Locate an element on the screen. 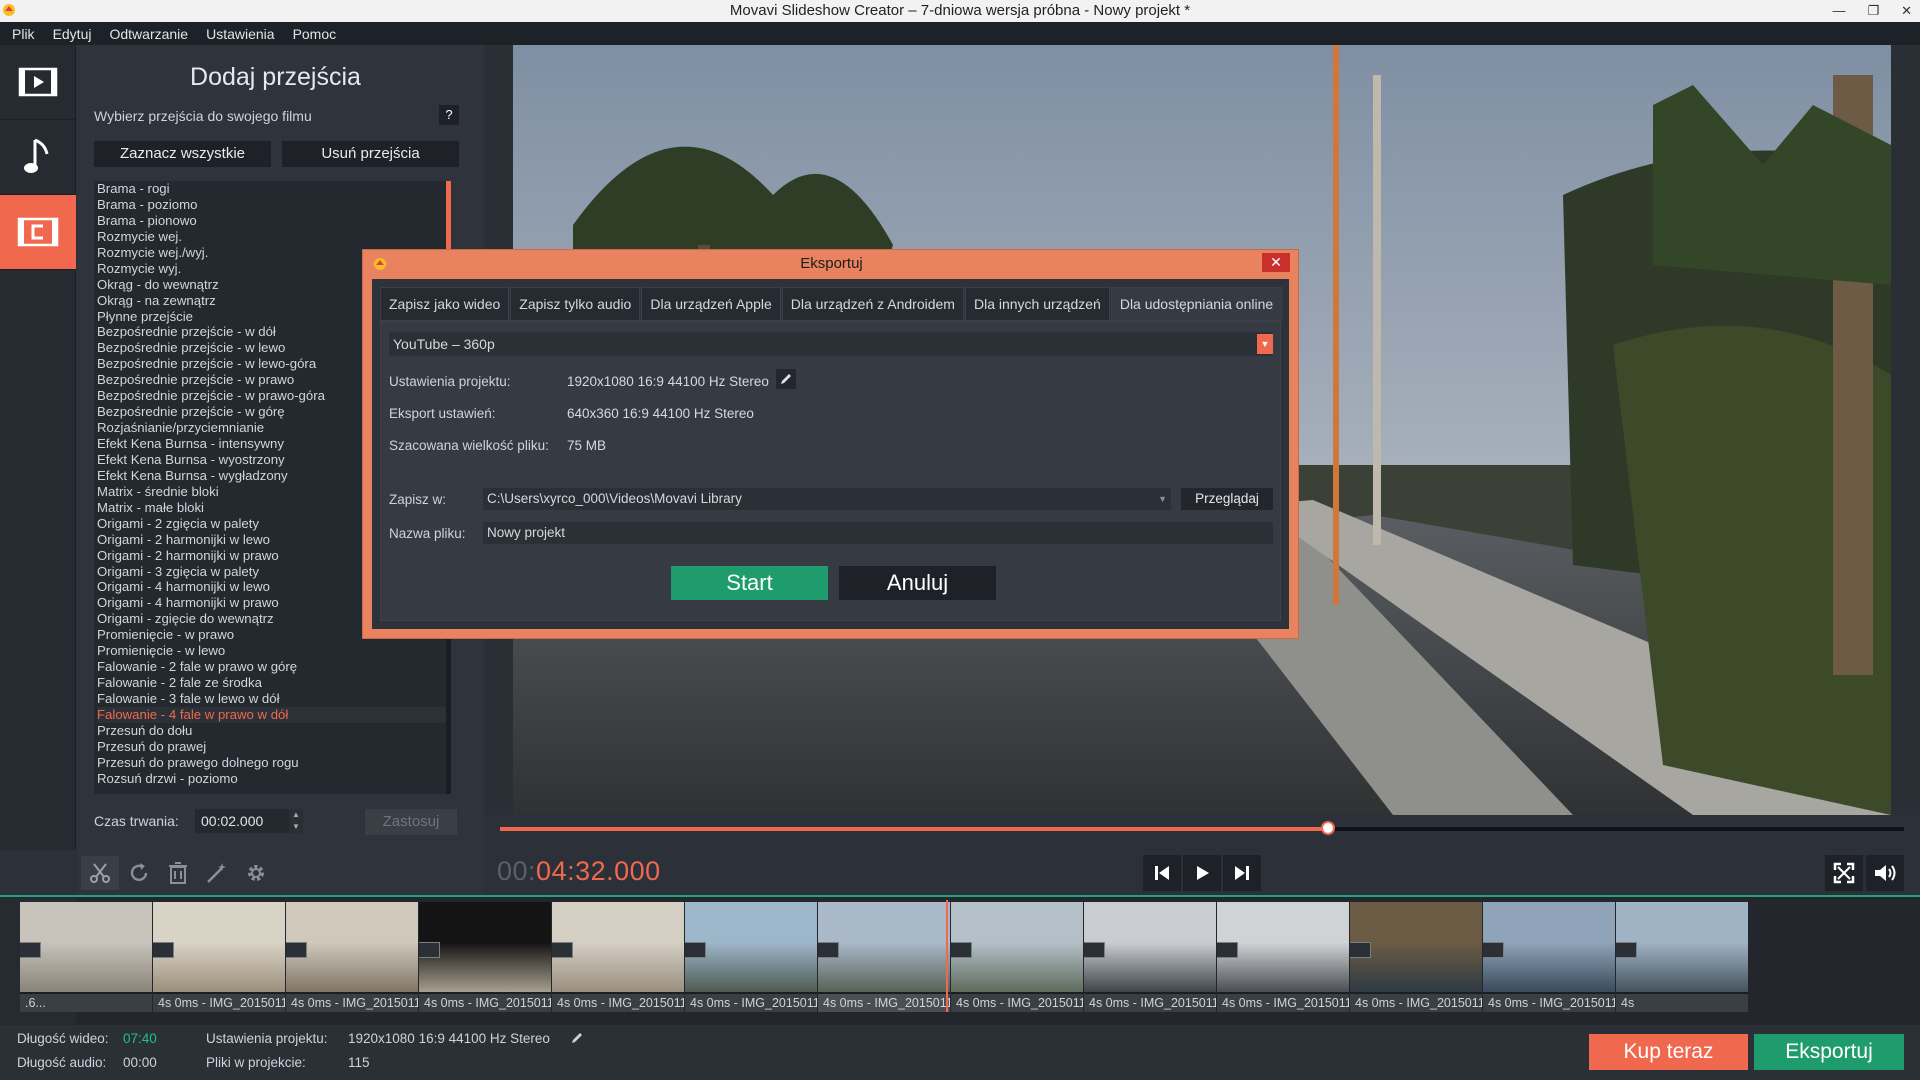 The image size is (1920, 1080). close-icon: ✕ is located at coordinates (1906, 11).